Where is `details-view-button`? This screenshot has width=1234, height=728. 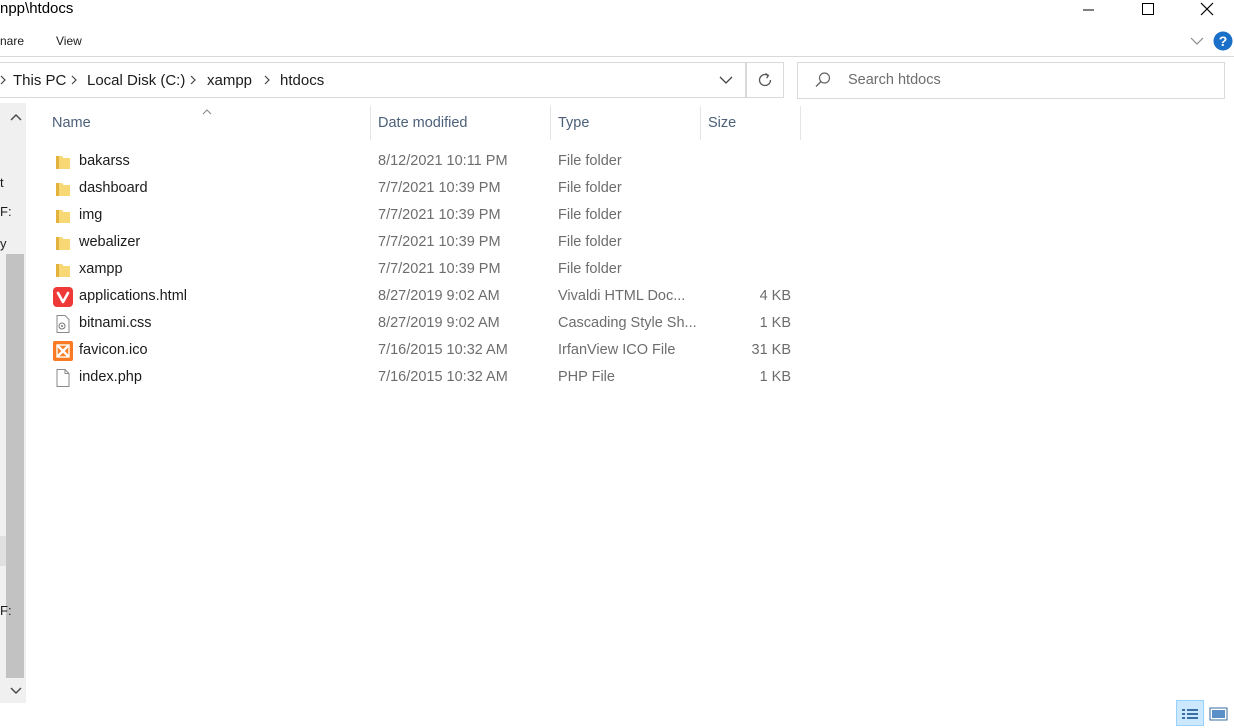
details-view-button is located at coordinates (1190, 713).